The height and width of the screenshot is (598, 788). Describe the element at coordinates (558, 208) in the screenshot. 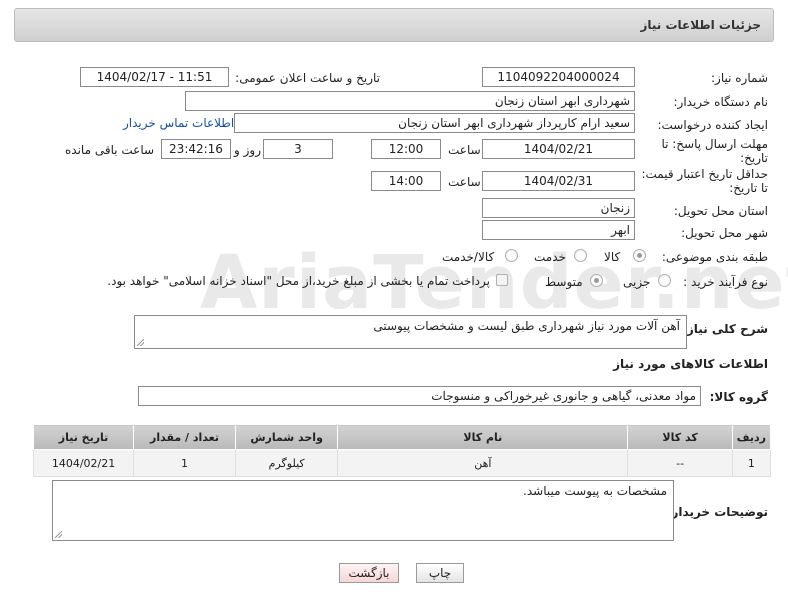

I see `delivery-province-field: زنجان` at that location.